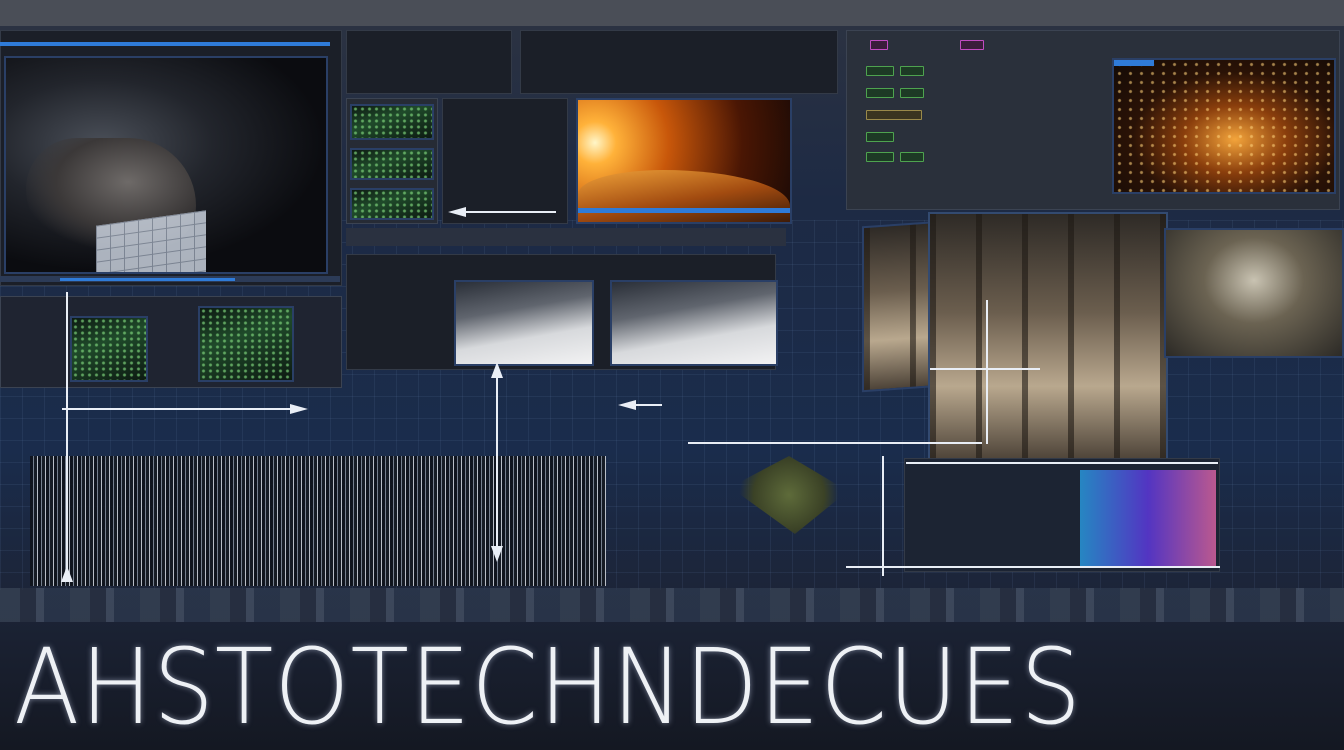 The image size is (1344, 750). What do you see at coordinates (147, 279) in the screenshot?
I see `source-playhead-range` at bounding box center [147, 279].